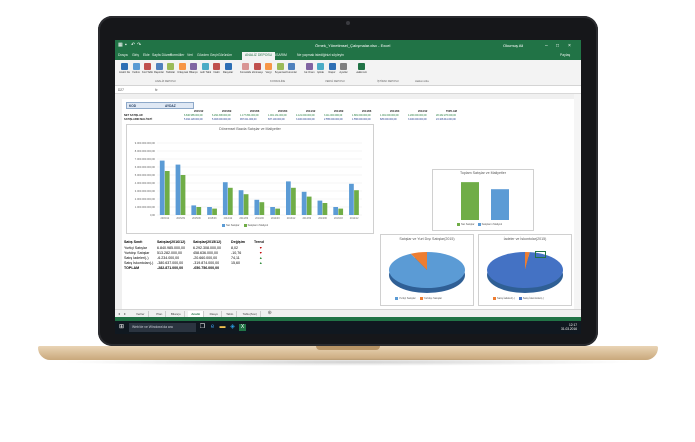 The height and width of the screenshot is (442, 695). Describe the element at coordinates (305, 115) in the screenshot. I see `sheet-cell: 4.121.000.000,00` at that location.